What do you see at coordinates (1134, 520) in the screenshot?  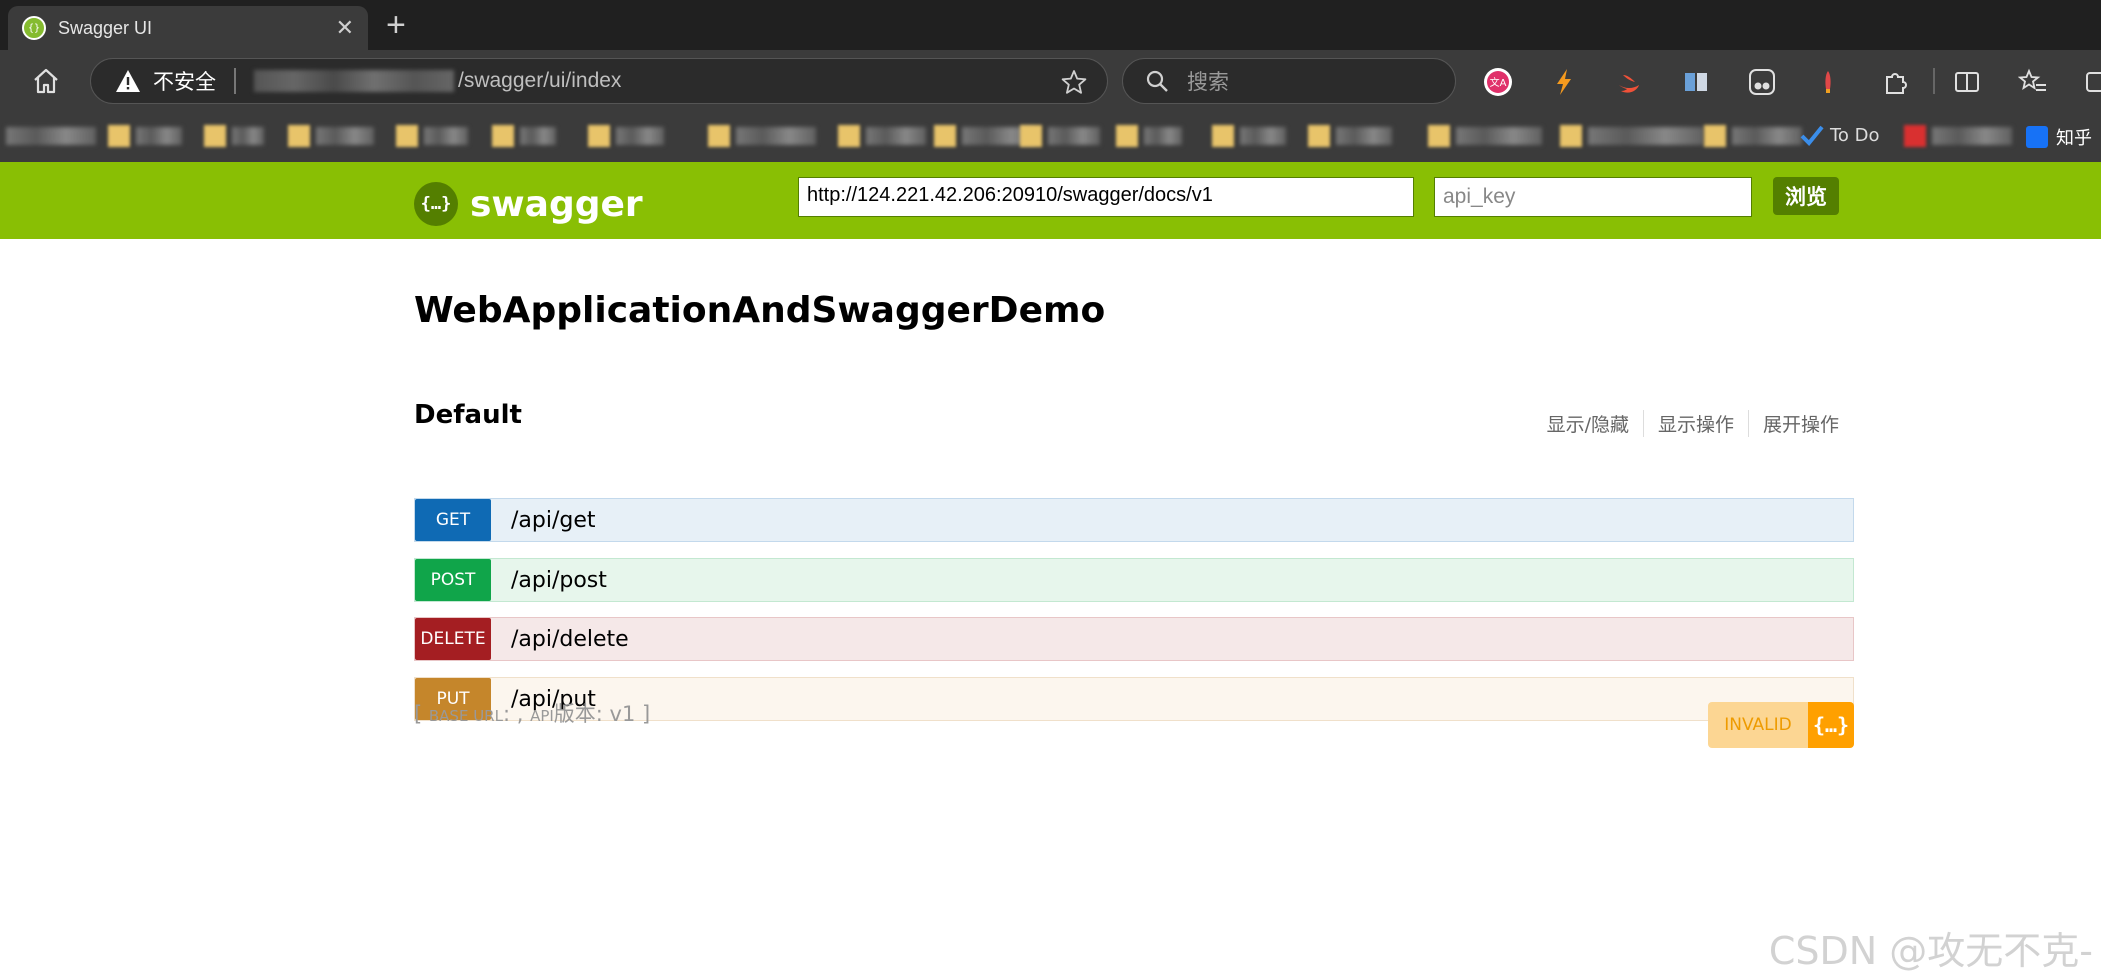 I see `operation-get: GET /api/get` at bounding box center [1134, 520].